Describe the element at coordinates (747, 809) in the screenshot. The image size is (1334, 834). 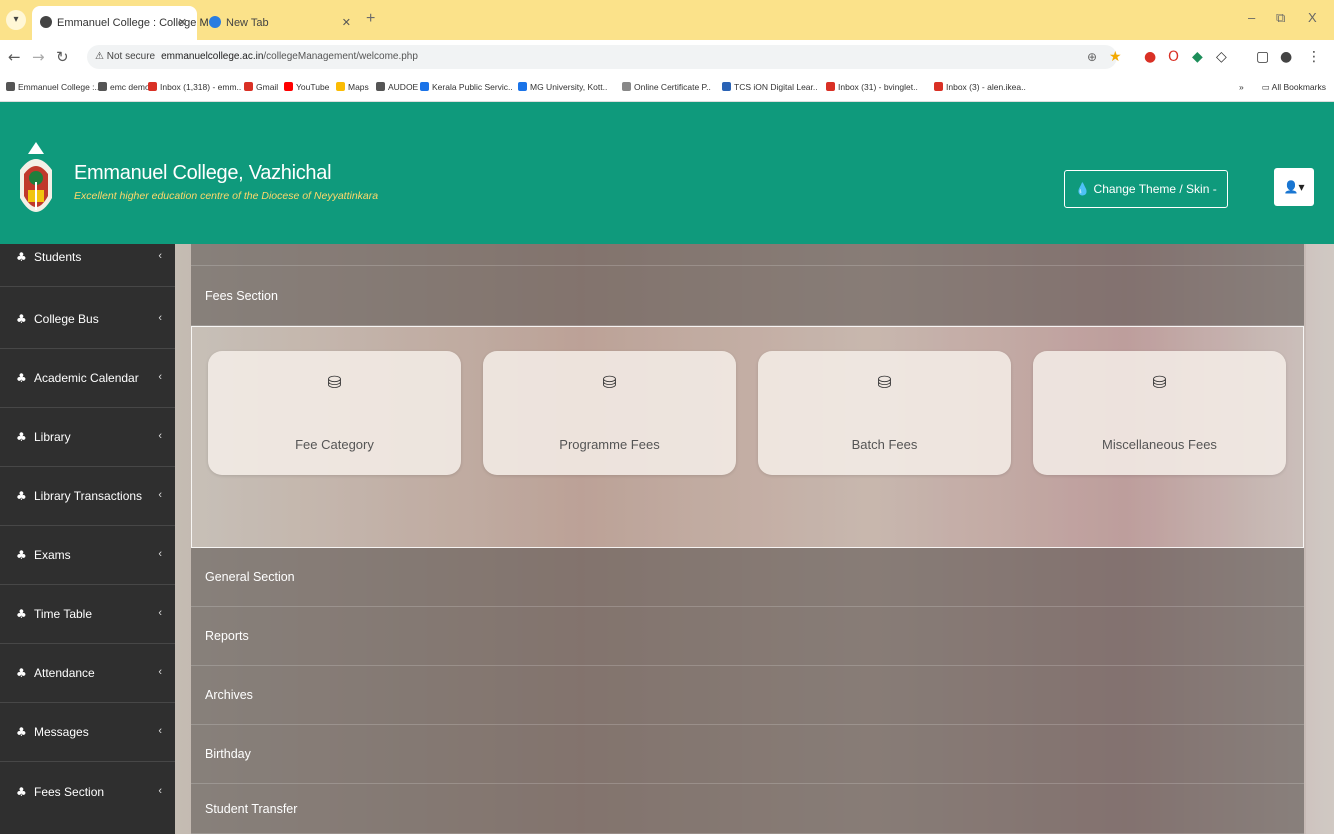
I see `panel-heading-student-transfer: Student Transfer` at that location.